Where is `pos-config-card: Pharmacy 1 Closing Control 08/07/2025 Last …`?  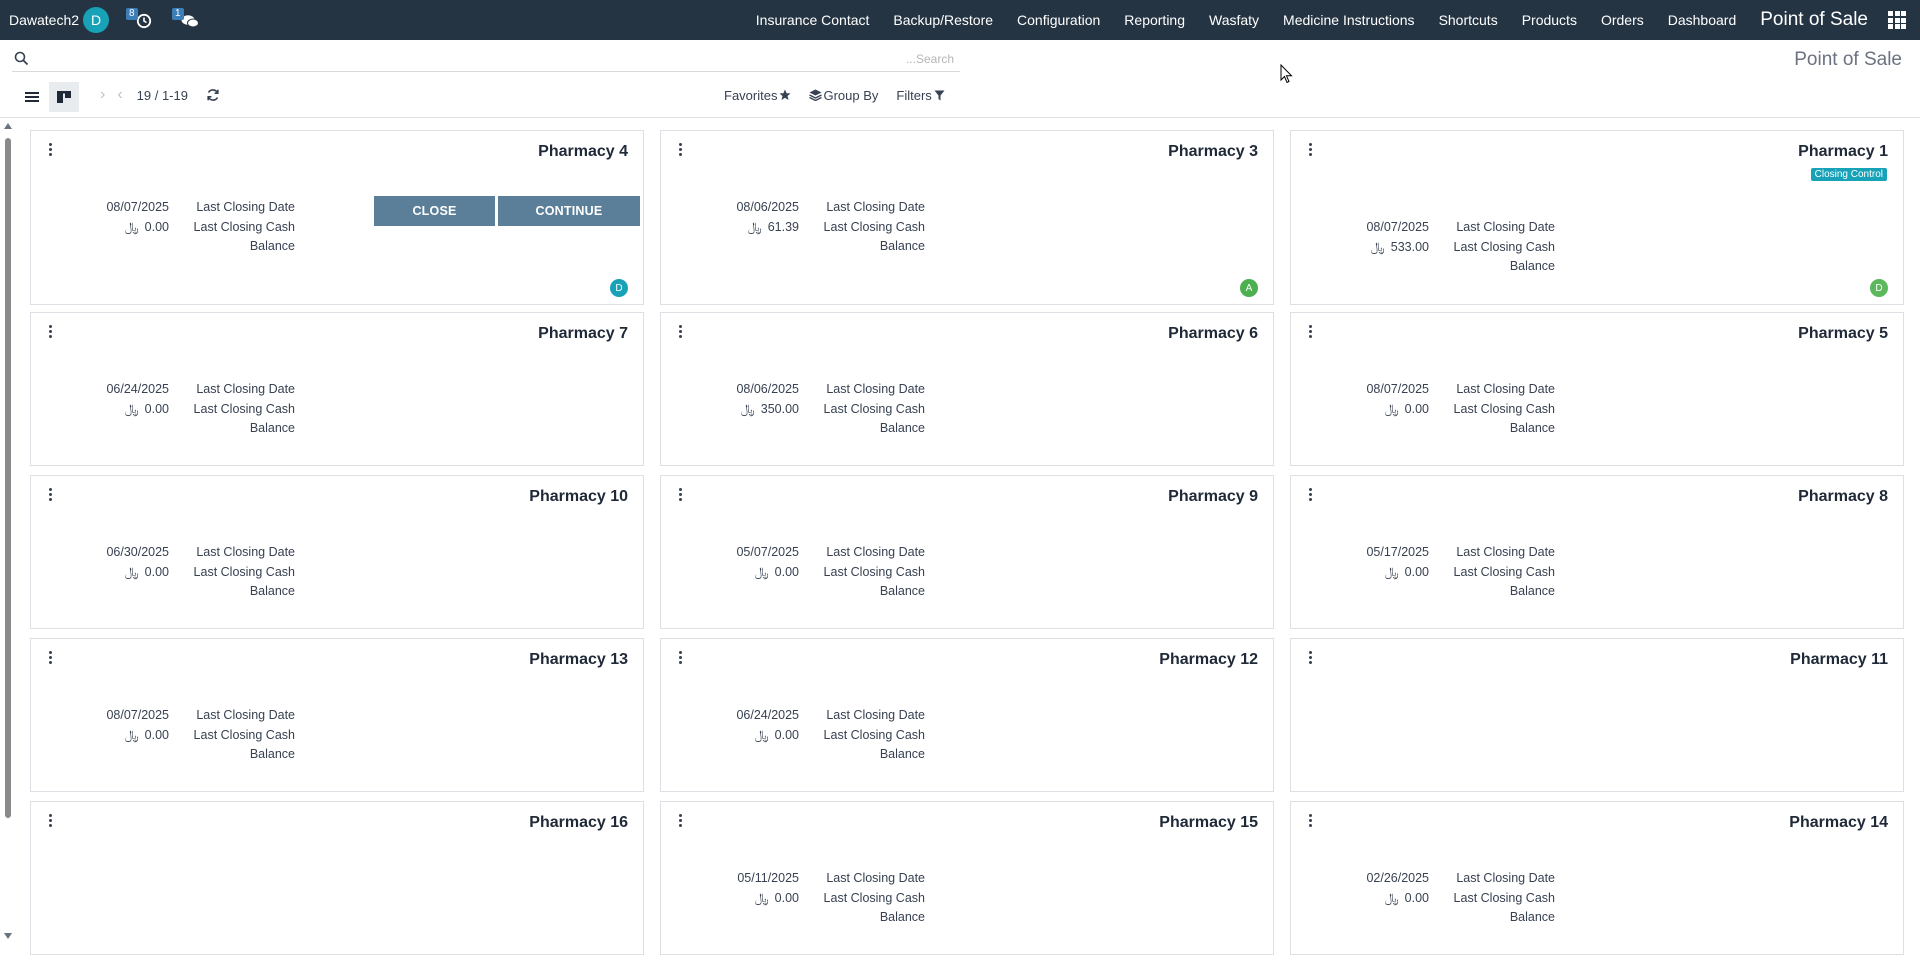
pos-config-card: Pharmacy 1 Closing Control 08/07/2025 Last … is located at coordinates (1597, 217).